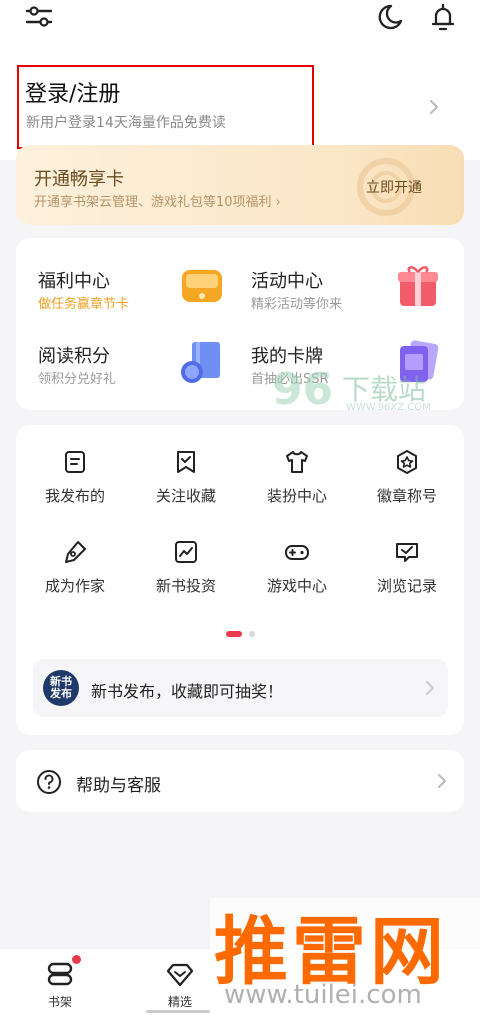  Describe the element at coordinates (186, 552) in the screenshot. I see `trend-chart-icon` at that location.